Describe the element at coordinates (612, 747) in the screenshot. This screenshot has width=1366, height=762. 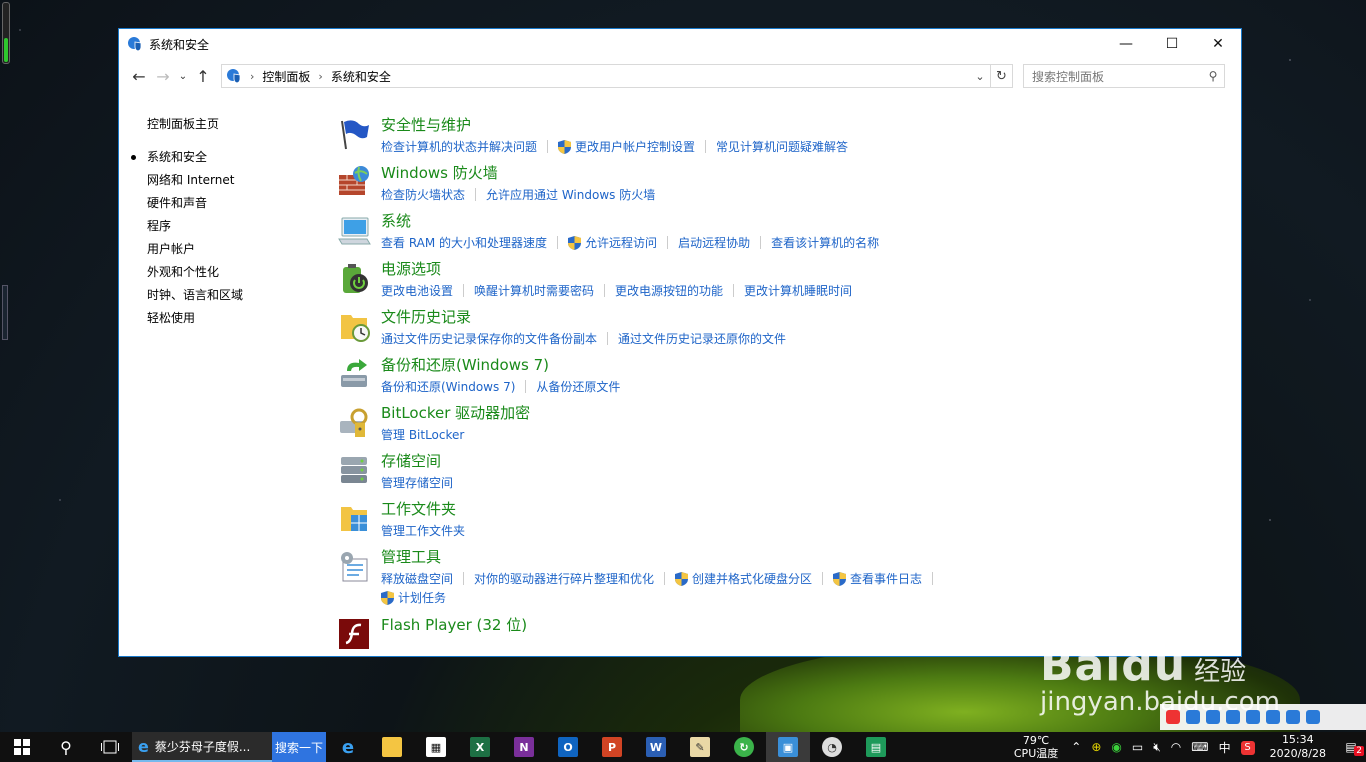
I see `powerpoint-icon: P` at that location.